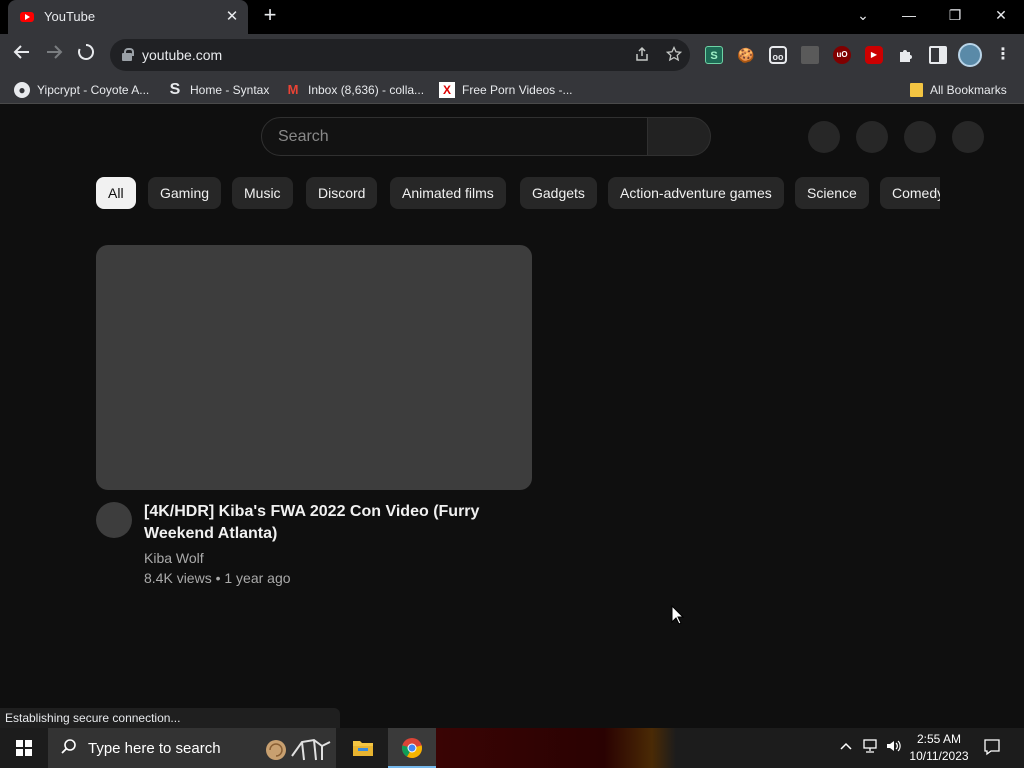  Describe the element at coordinates (185, 193) in the screenshot. I see `chip-gaming: Gaming` at that location.